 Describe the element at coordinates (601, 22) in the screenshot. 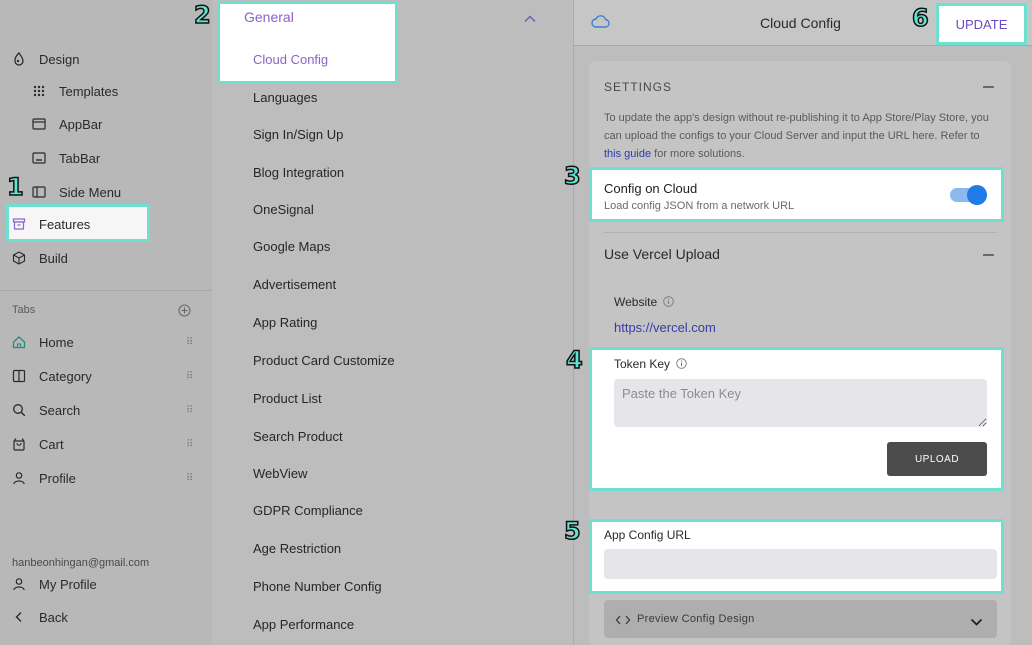

I see `cloud-icon` at that location.